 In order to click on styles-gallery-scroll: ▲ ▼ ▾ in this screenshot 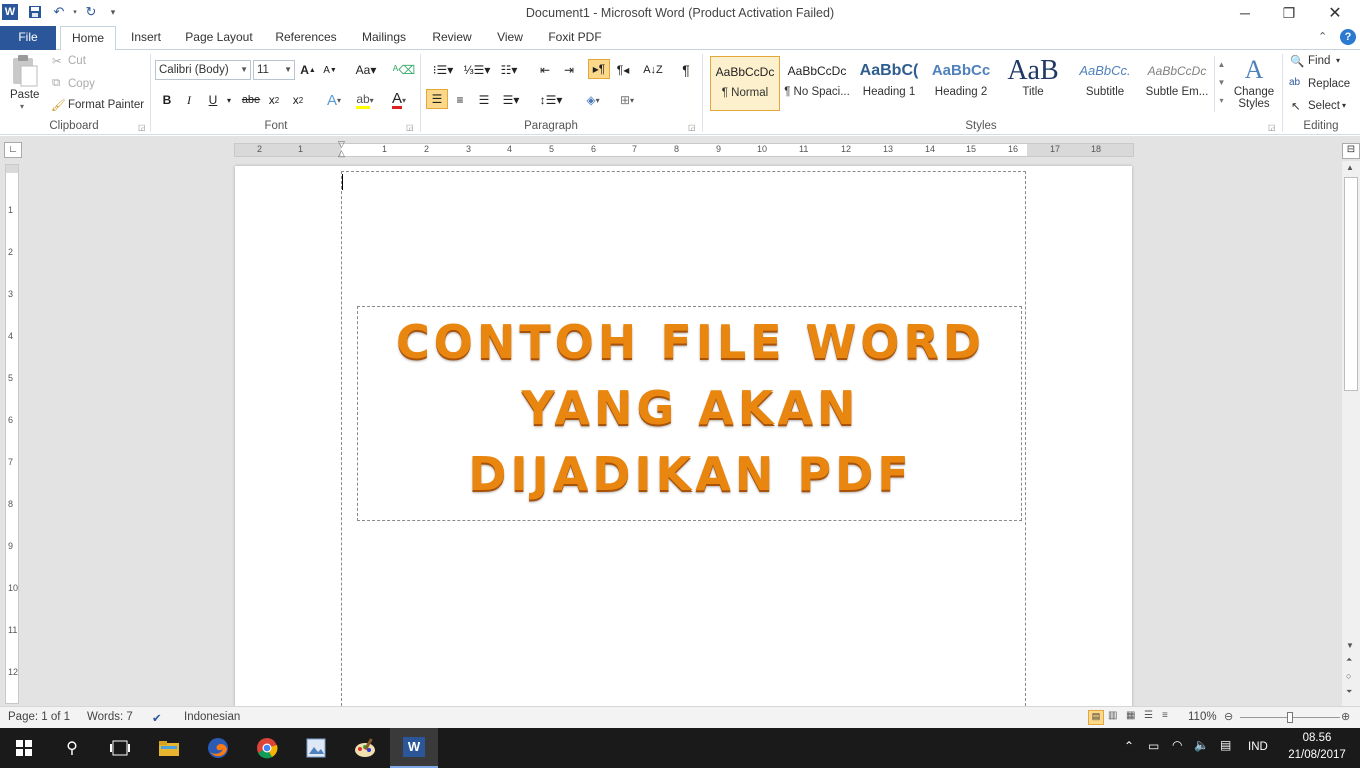, I will do `click(1221, 84)`.